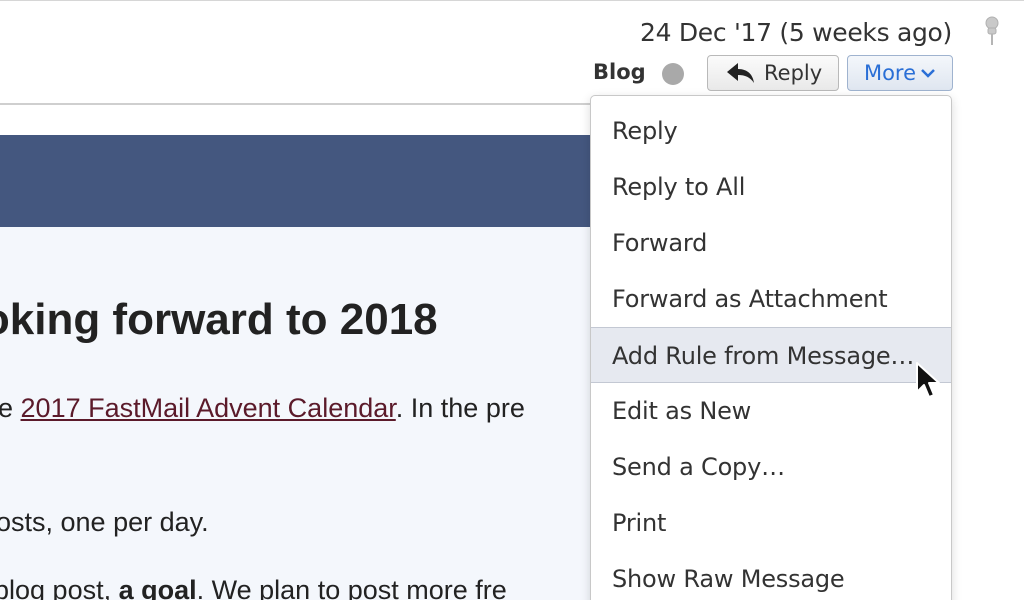 The height and width of the screenshot is (600, 1024). Describe the element at coordinates (771, 523) in the screenshot. I see `menu-item-print: Print` at that location.